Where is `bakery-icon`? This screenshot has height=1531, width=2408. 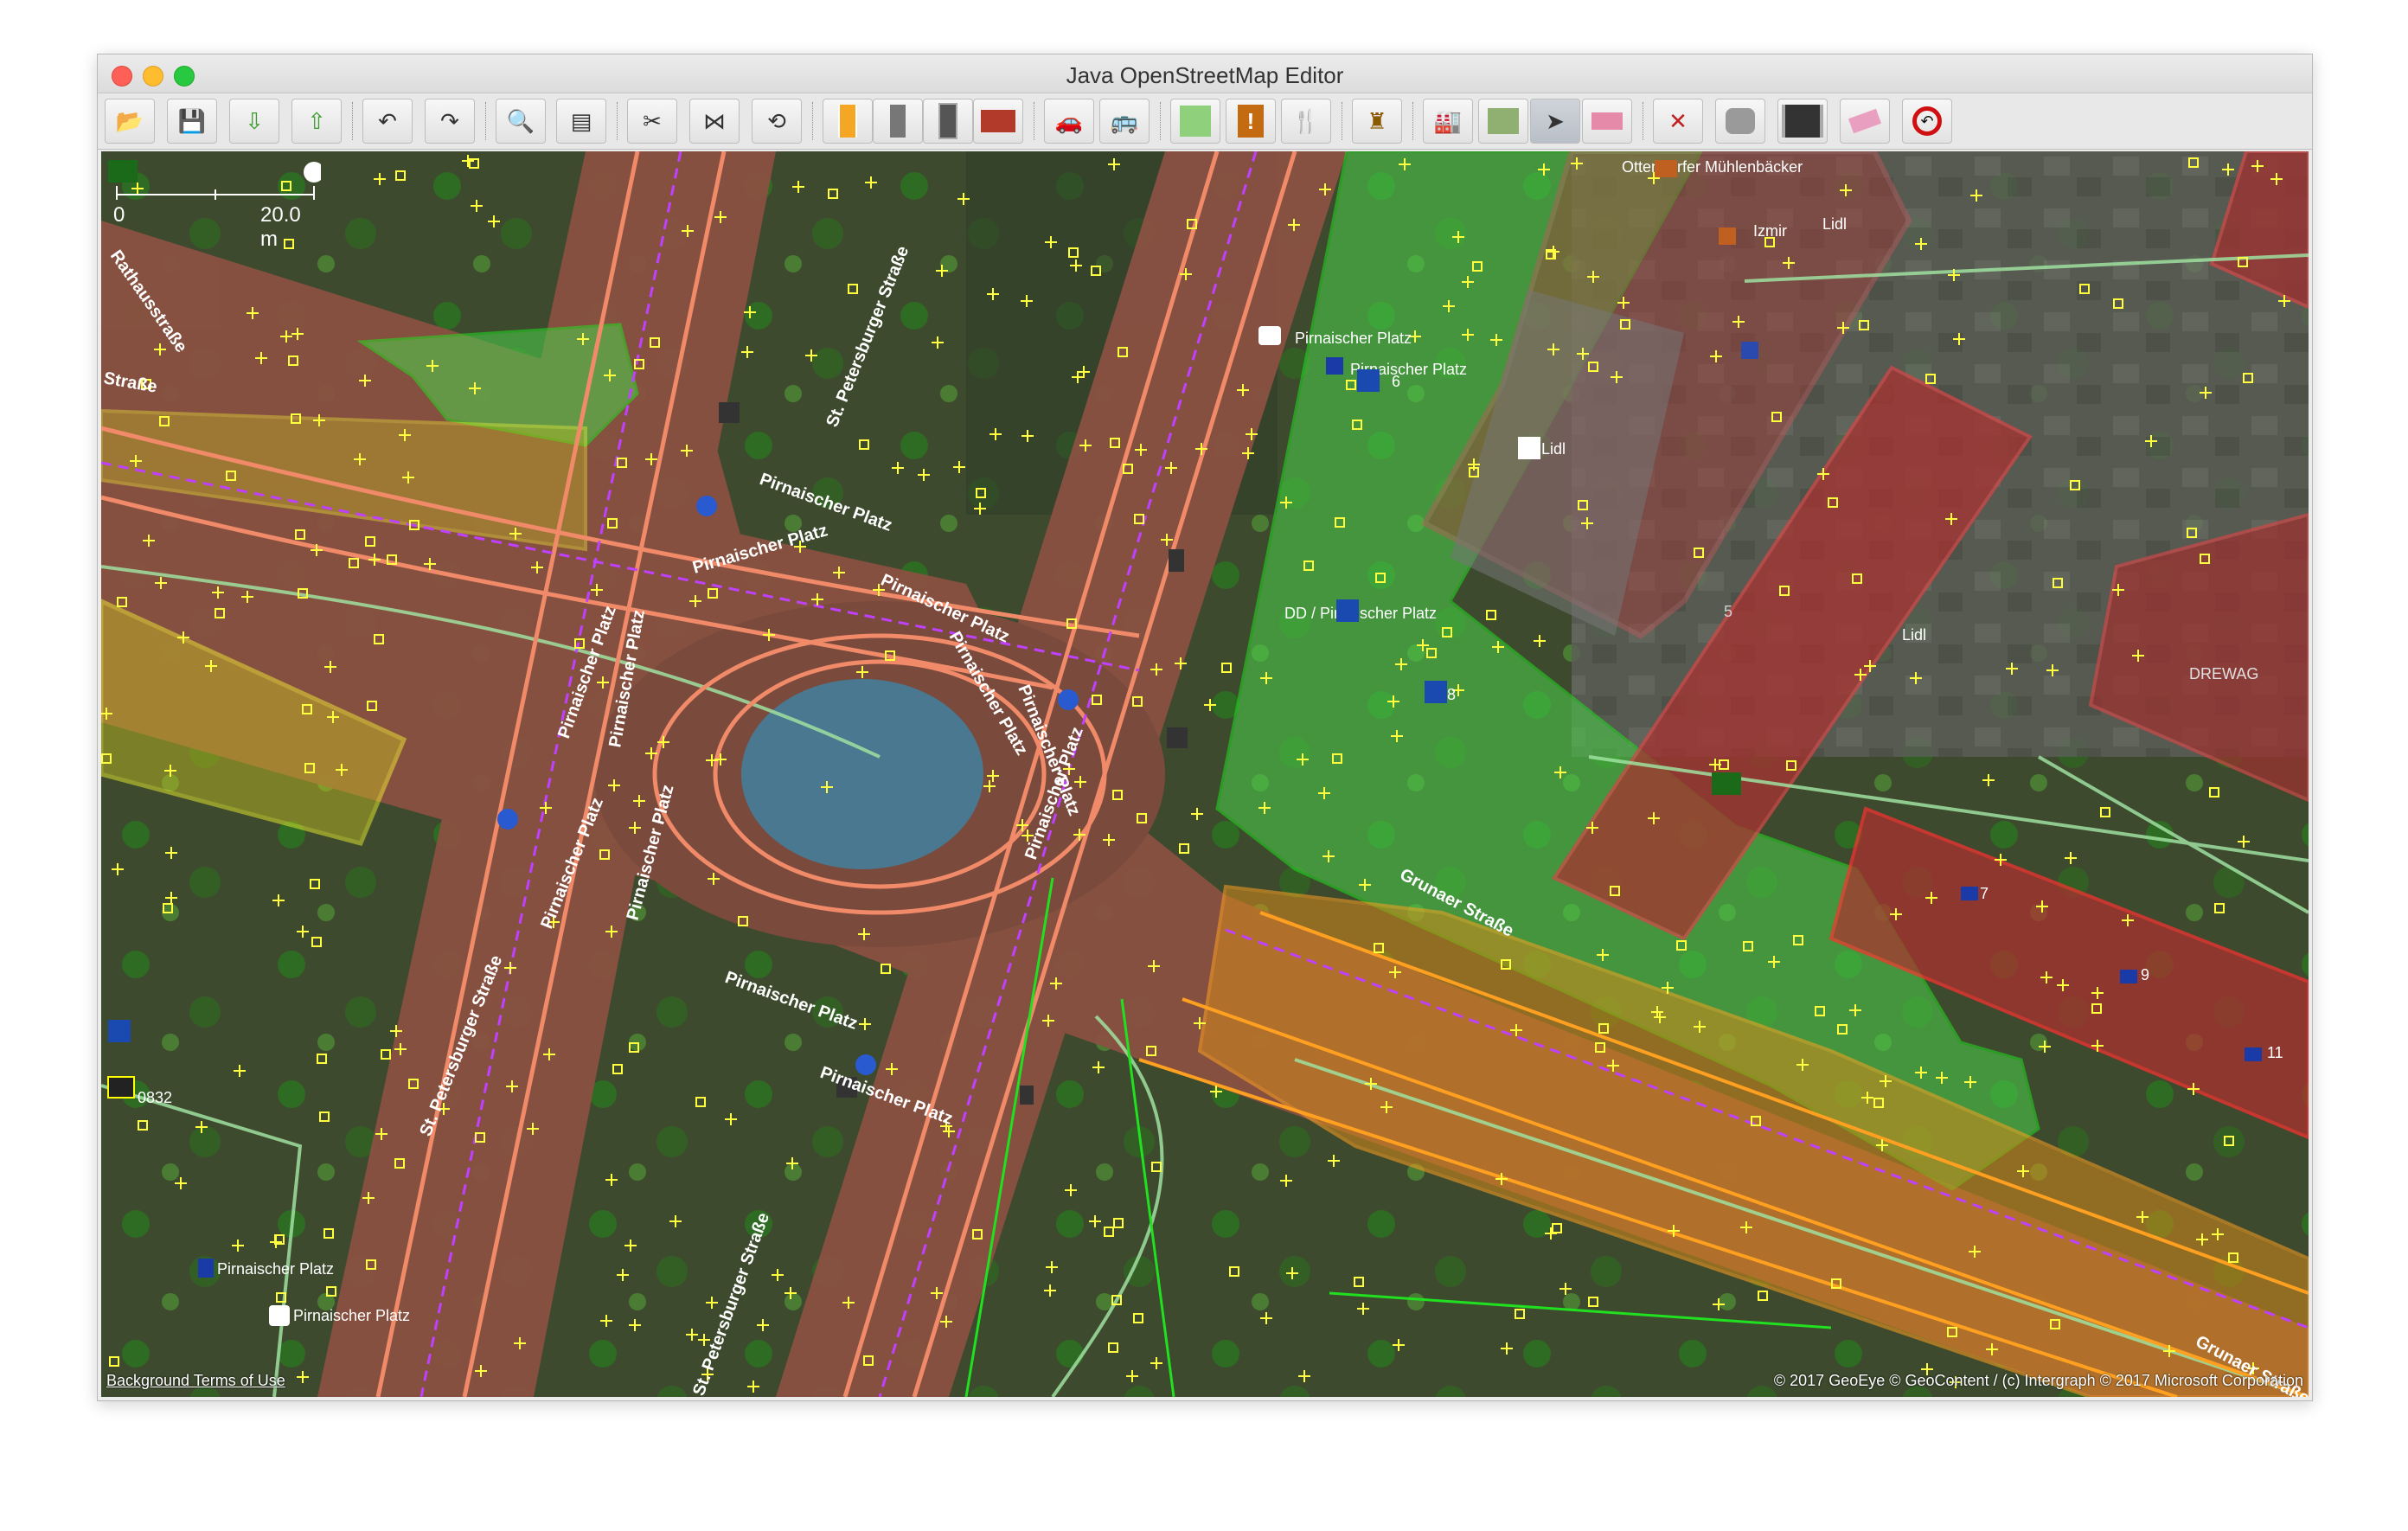
bakery-icon is located at coordinates (1666, 168).